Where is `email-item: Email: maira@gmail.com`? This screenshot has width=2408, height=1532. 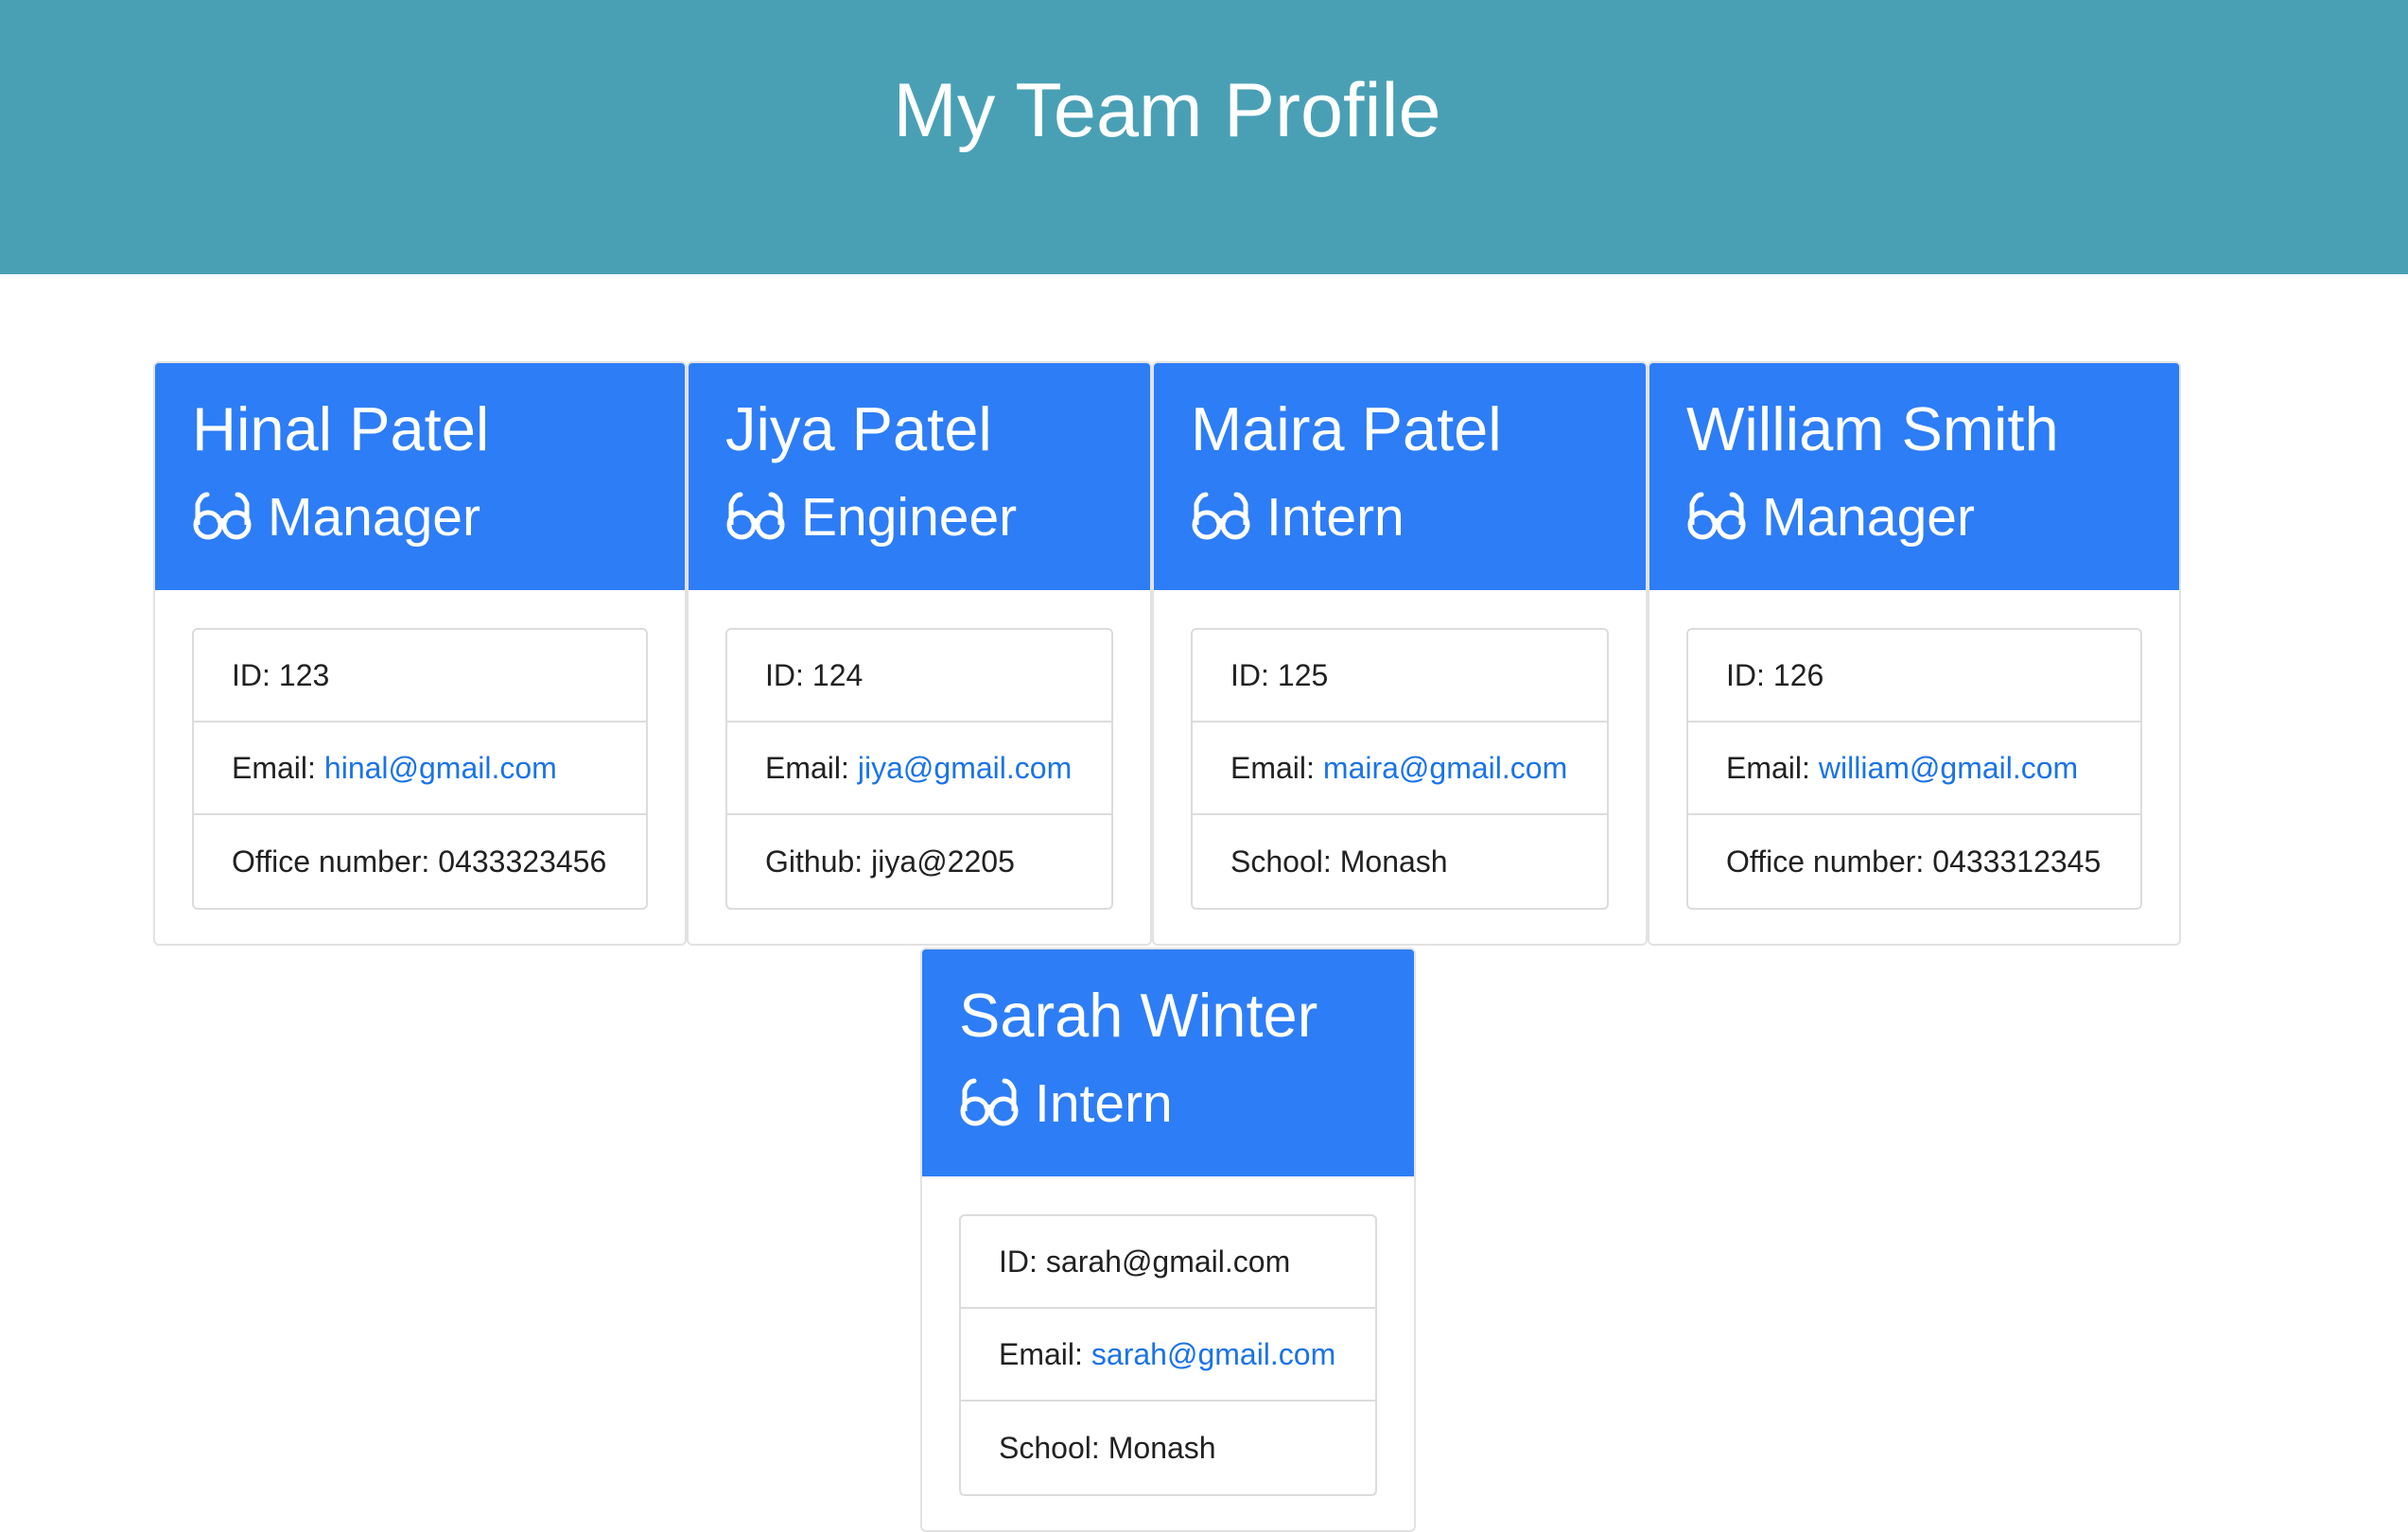 email-item: Email: maira@gmail.com is located at coordinates (1400, 768).